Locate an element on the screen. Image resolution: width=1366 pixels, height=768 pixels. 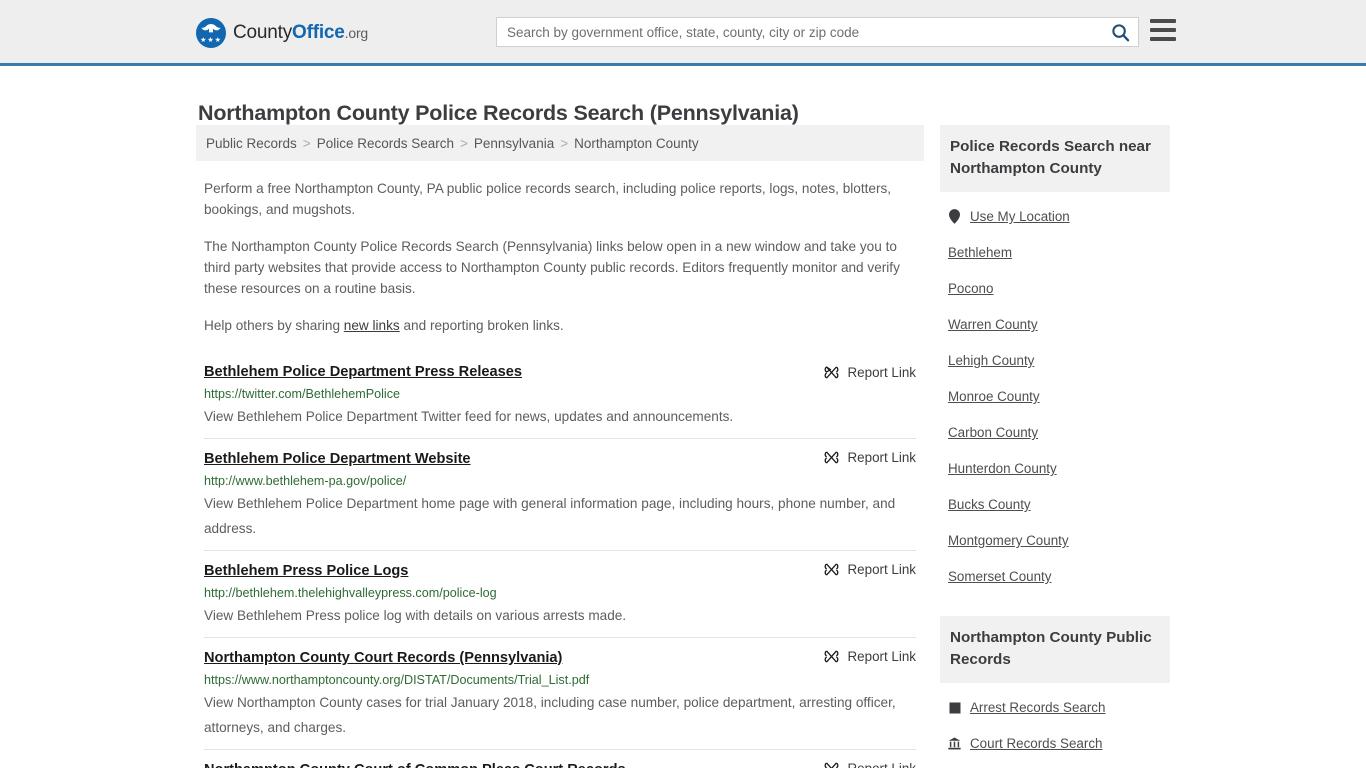
breadcrumb-item-pennsylvania: Pennsylvania is located at coordinates (514, 143).